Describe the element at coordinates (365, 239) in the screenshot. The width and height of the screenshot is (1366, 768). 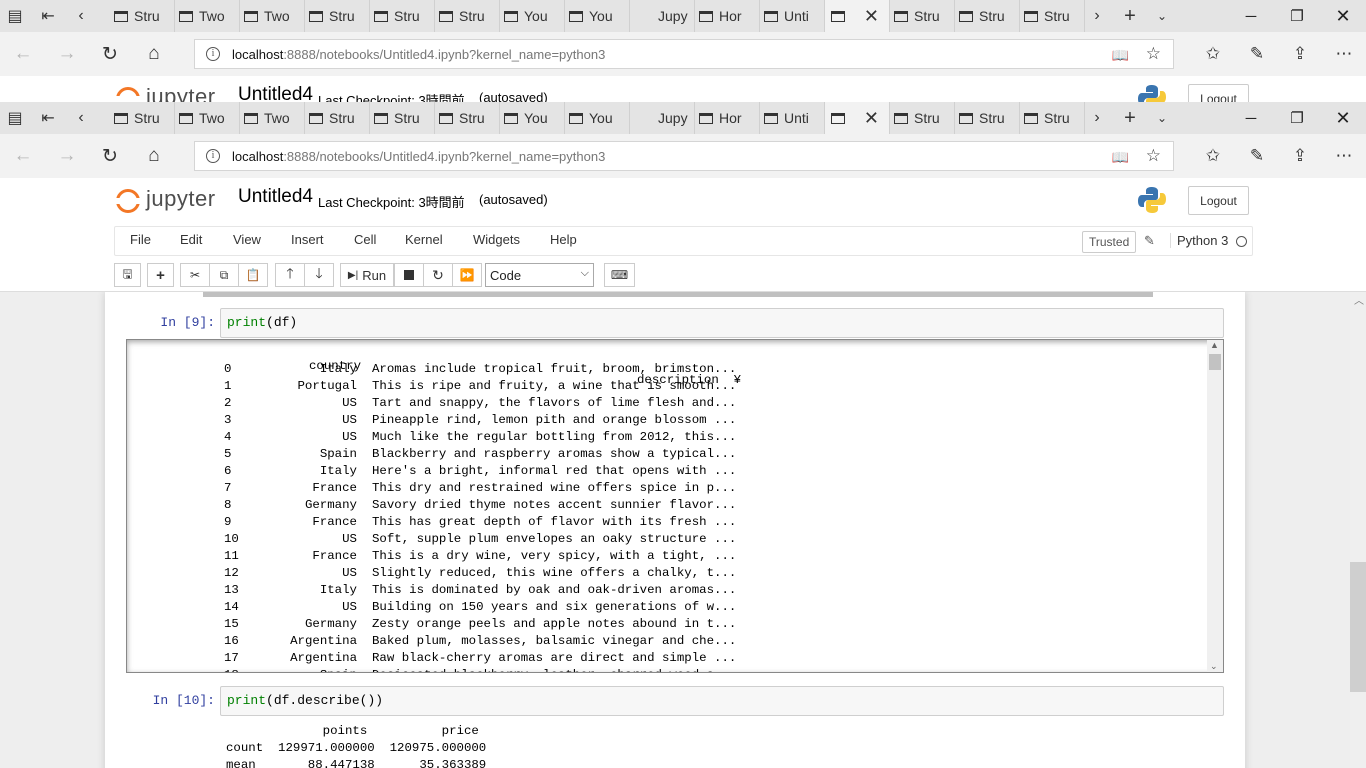
I see `menu-cell: Cell` at that location.